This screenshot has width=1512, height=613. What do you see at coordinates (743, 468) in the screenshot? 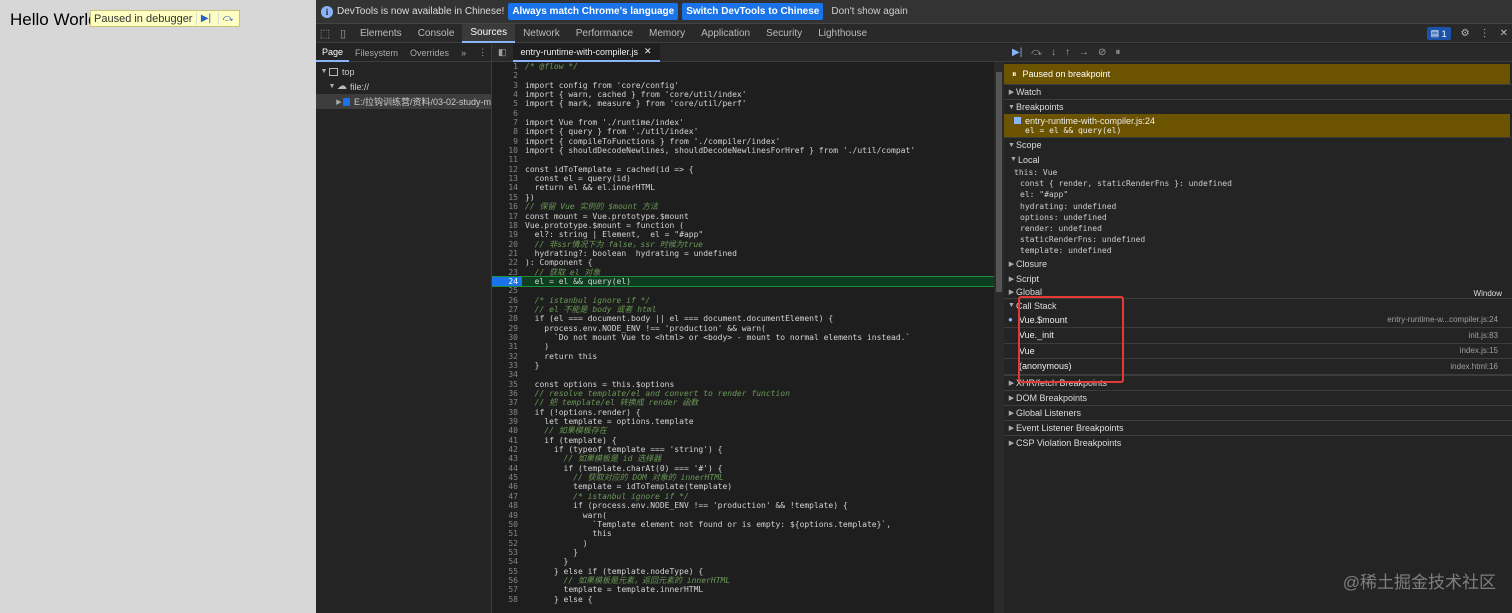
I see `code-line: 44 if (template.charAt(0) === '#') {` at bounding box center [743, 468].